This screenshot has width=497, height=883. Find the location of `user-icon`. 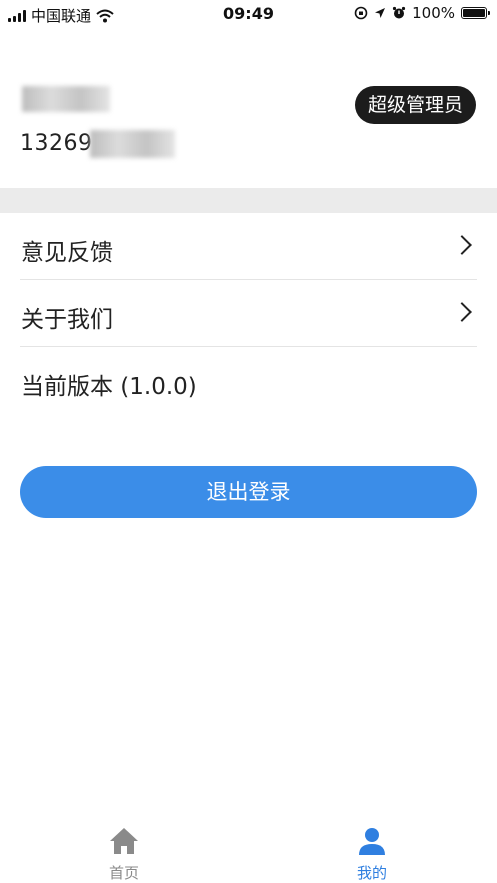

user-icon is located at coordinates (372, 841).